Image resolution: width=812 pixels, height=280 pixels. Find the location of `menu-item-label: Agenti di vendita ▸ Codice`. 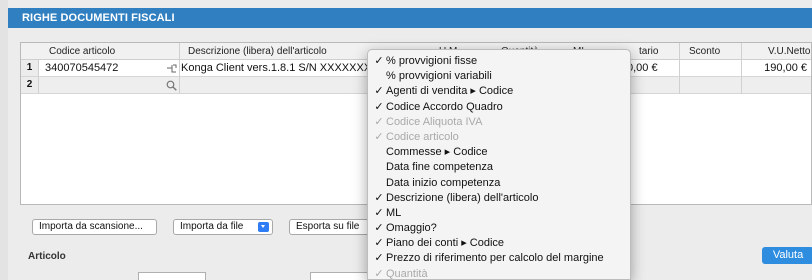

menu-item-label: Agenti di vendita ▸ Codice is located at coordinates (450, 91).